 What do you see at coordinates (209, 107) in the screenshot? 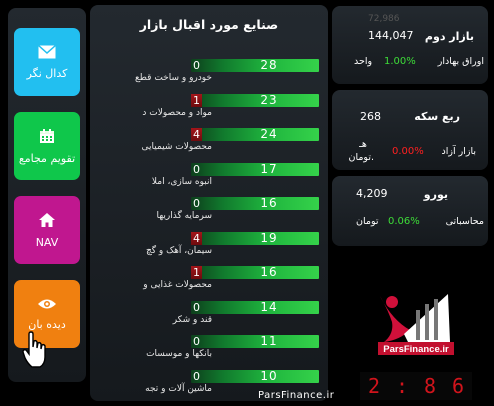
I see `industry-row: مواد و محصولات د 1 23` at bounding box center [209, 107].